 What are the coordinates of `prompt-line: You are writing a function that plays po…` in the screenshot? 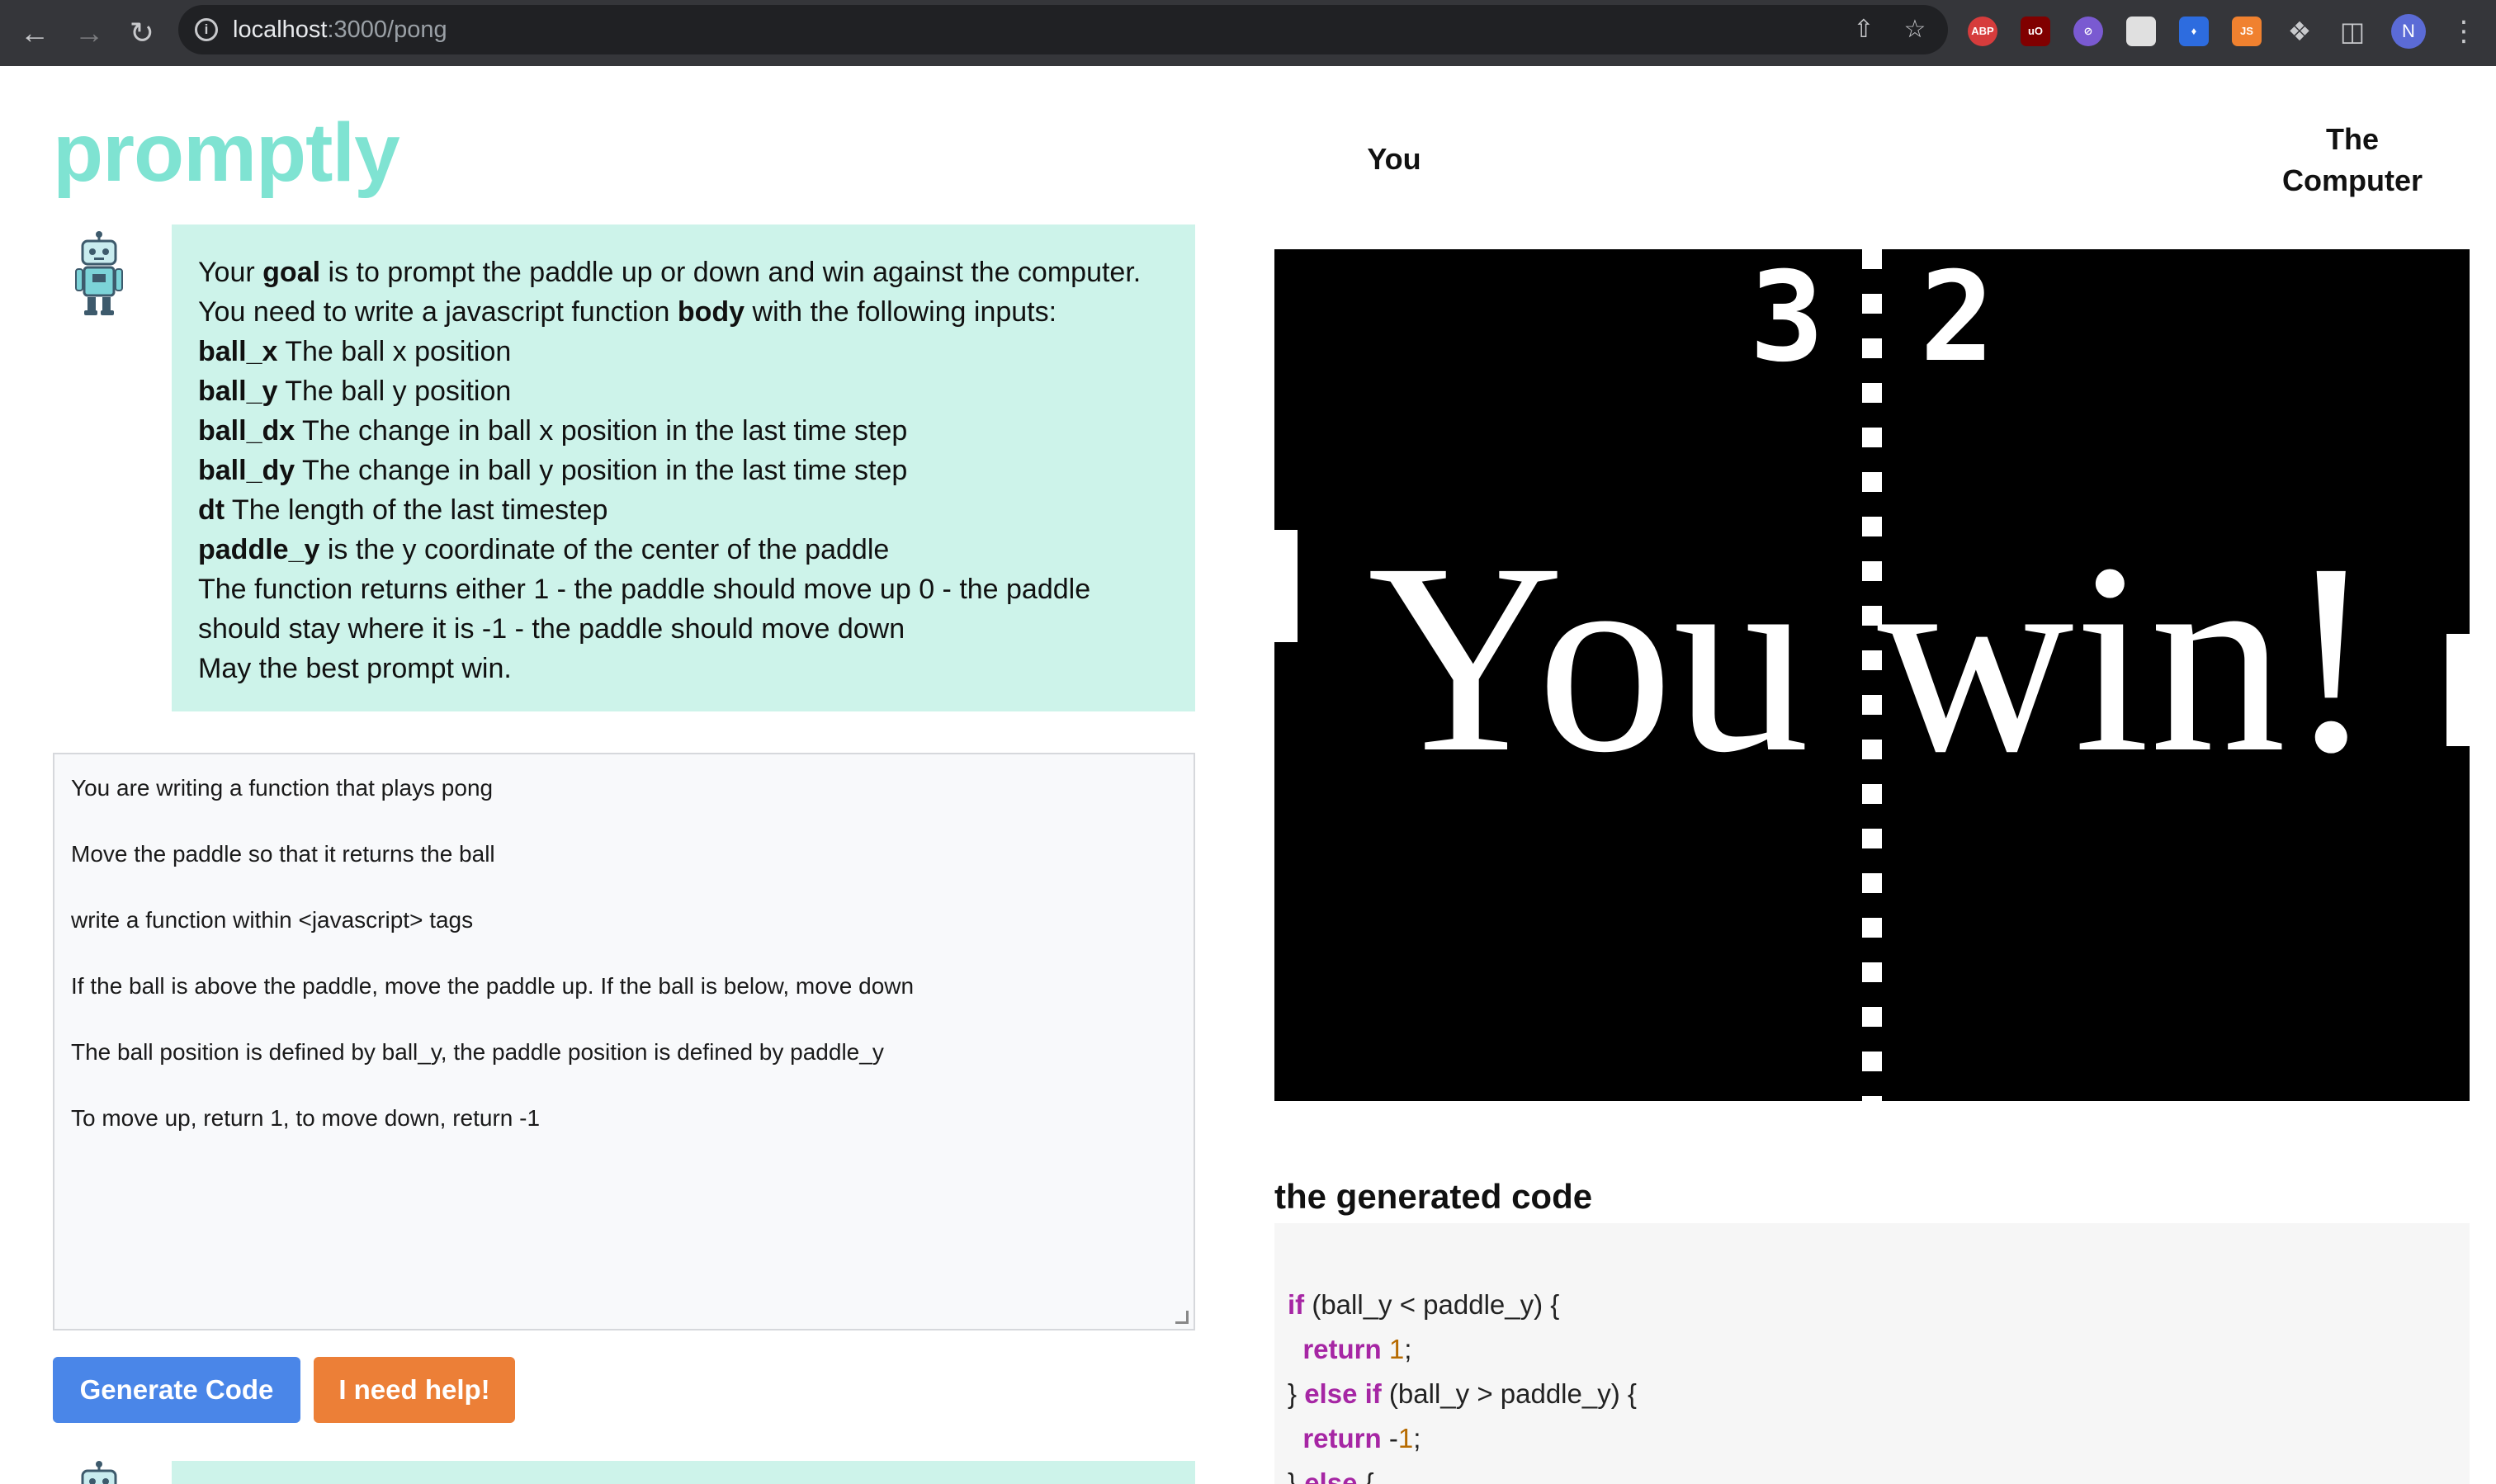 It's located at (624, 807).